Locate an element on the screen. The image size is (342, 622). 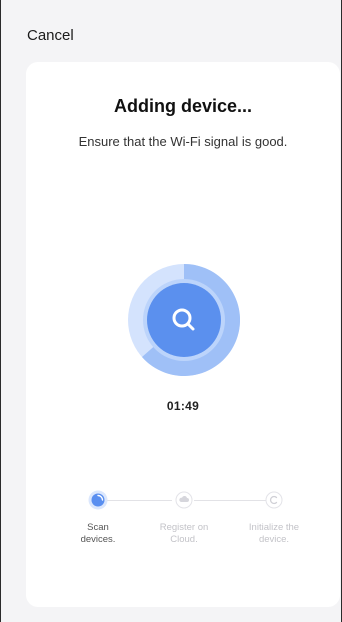
cloud-icon is located at coordinates (184, 500).